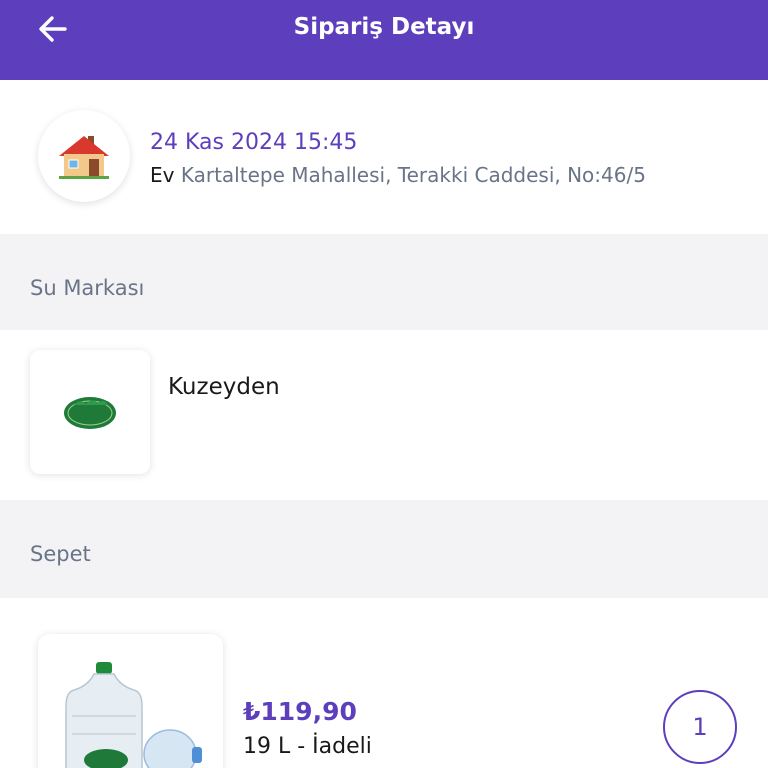 The image size is (768, 768). I want to click on home-avatar, so click(84, 156).